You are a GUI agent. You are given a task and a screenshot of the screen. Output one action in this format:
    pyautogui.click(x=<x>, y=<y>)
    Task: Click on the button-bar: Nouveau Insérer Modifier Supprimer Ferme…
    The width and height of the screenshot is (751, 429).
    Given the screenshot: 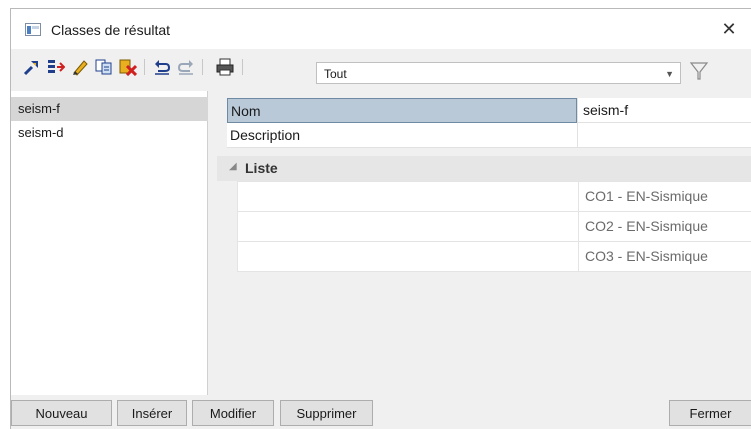 What is the action you would take?
    pyautogui.click(x=381, y=412)
    